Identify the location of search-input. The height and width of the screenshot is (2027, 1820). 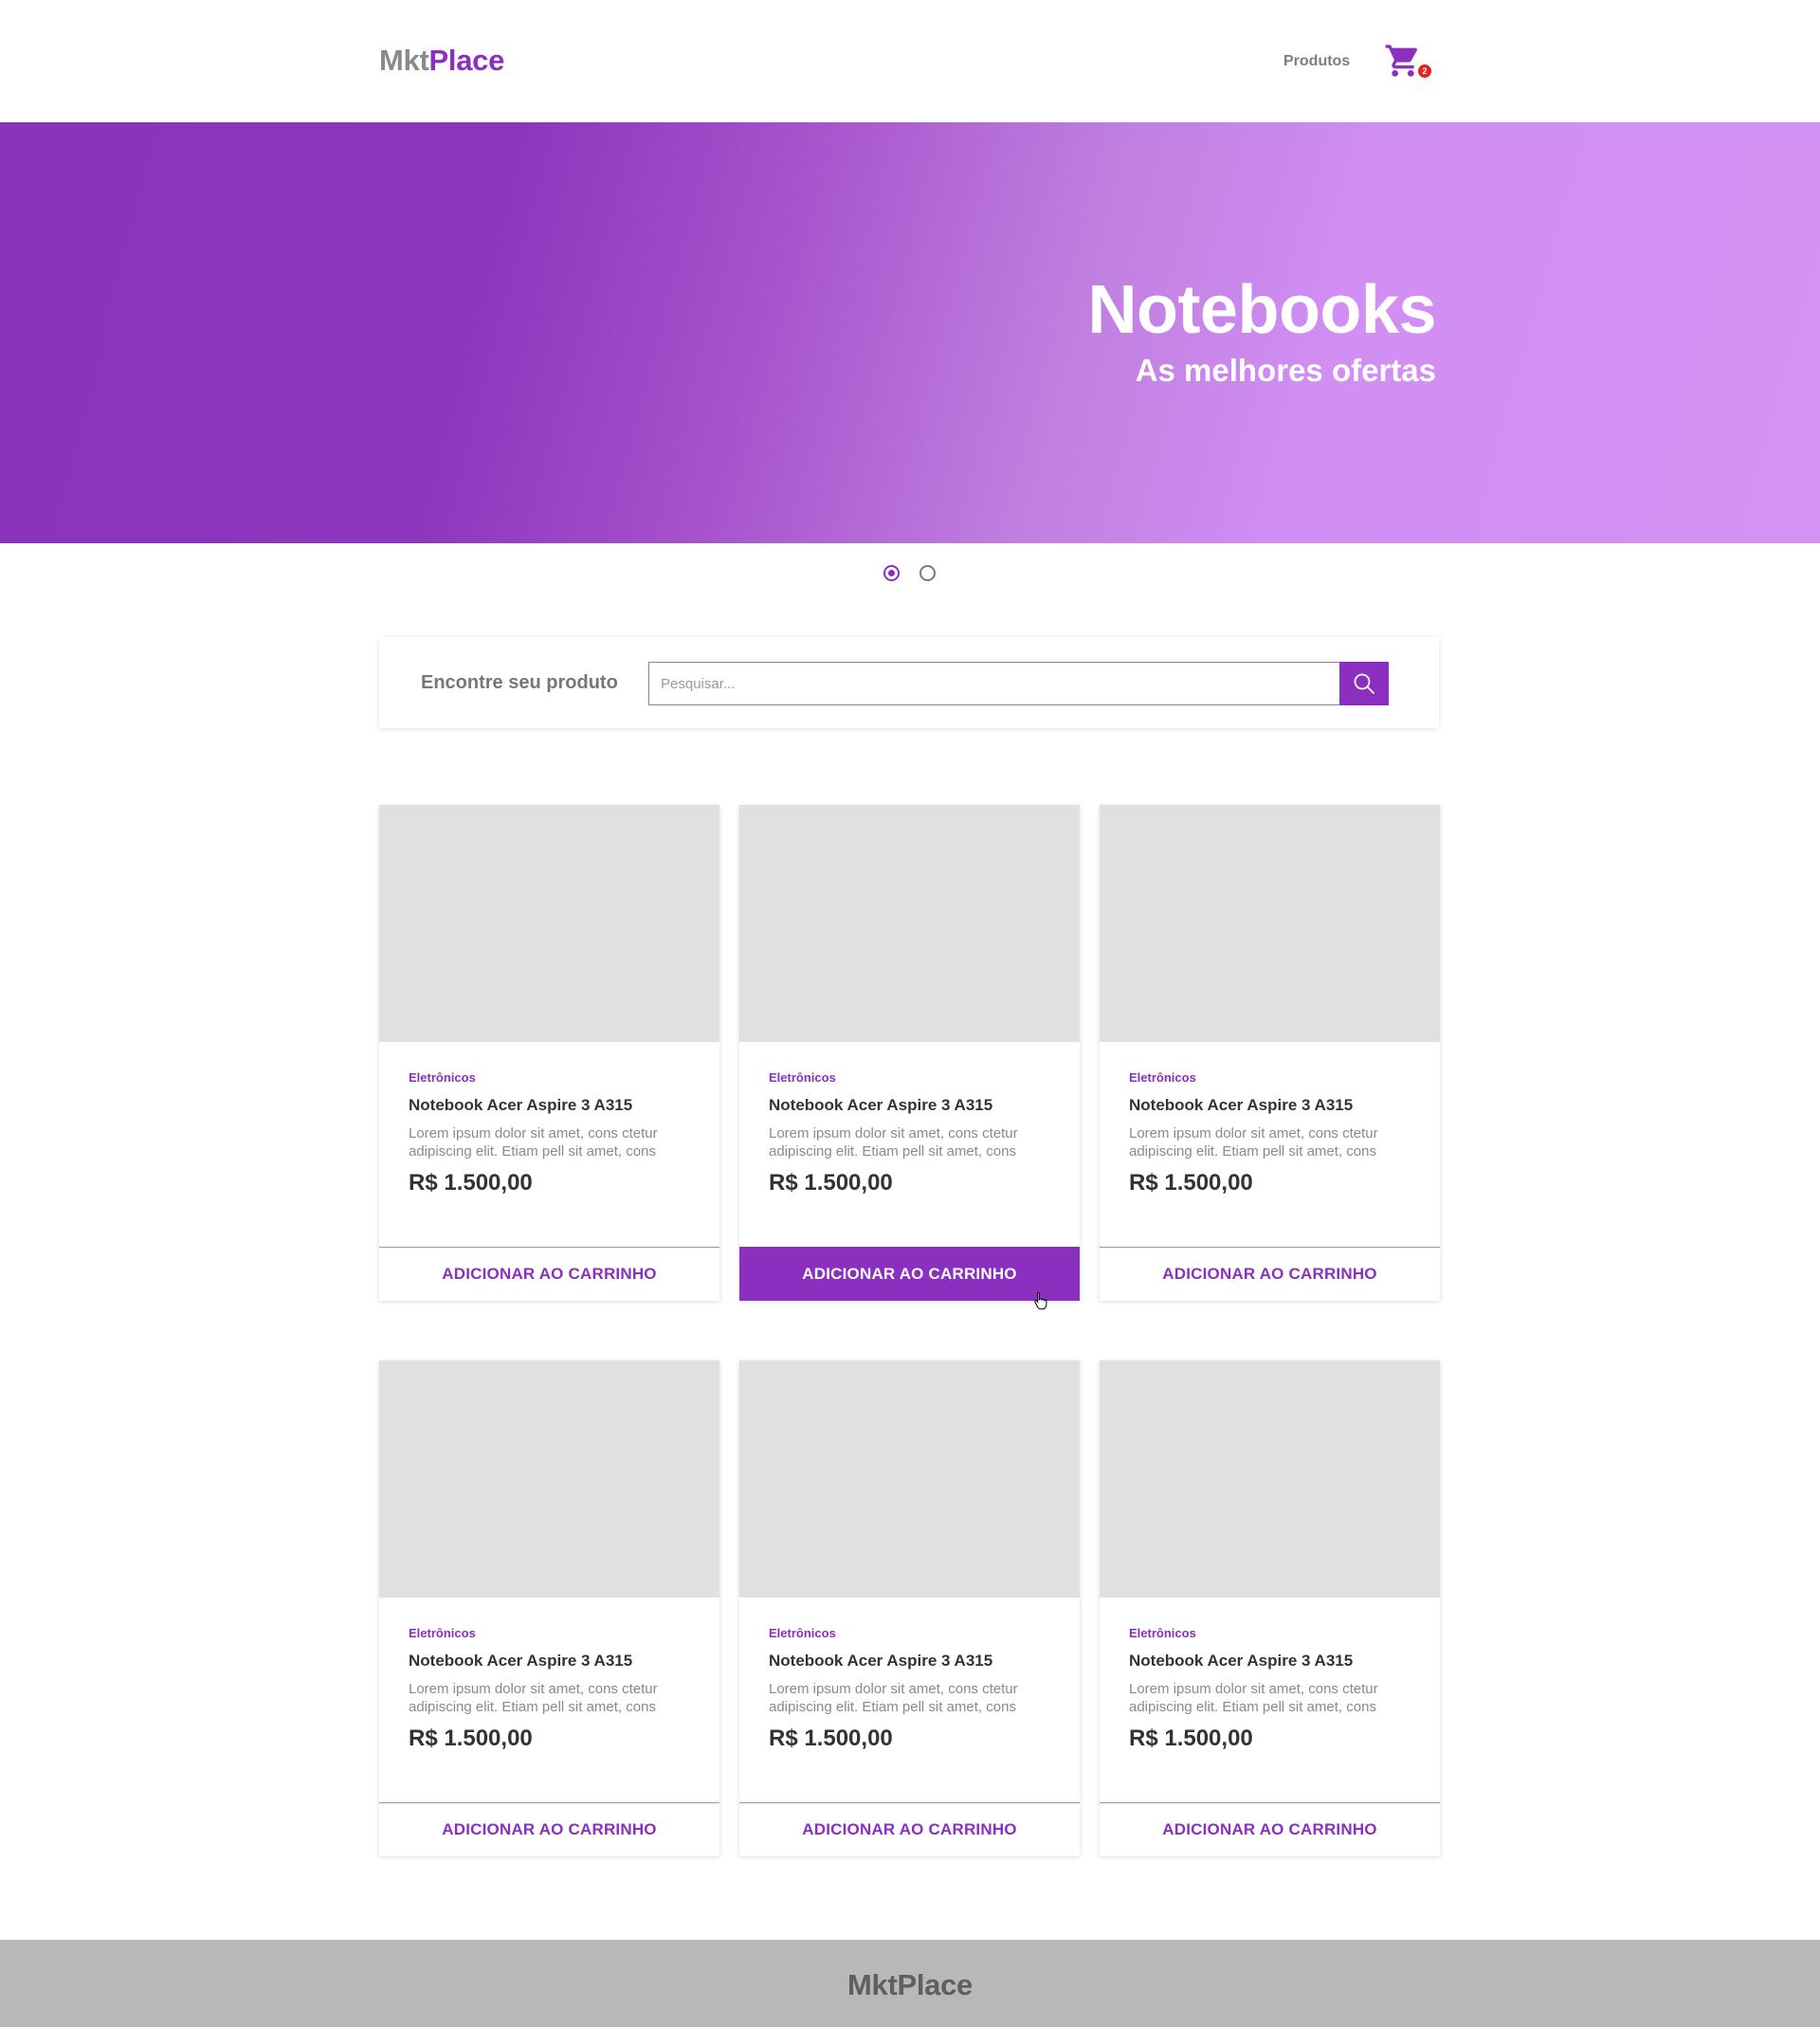
(994, 683).